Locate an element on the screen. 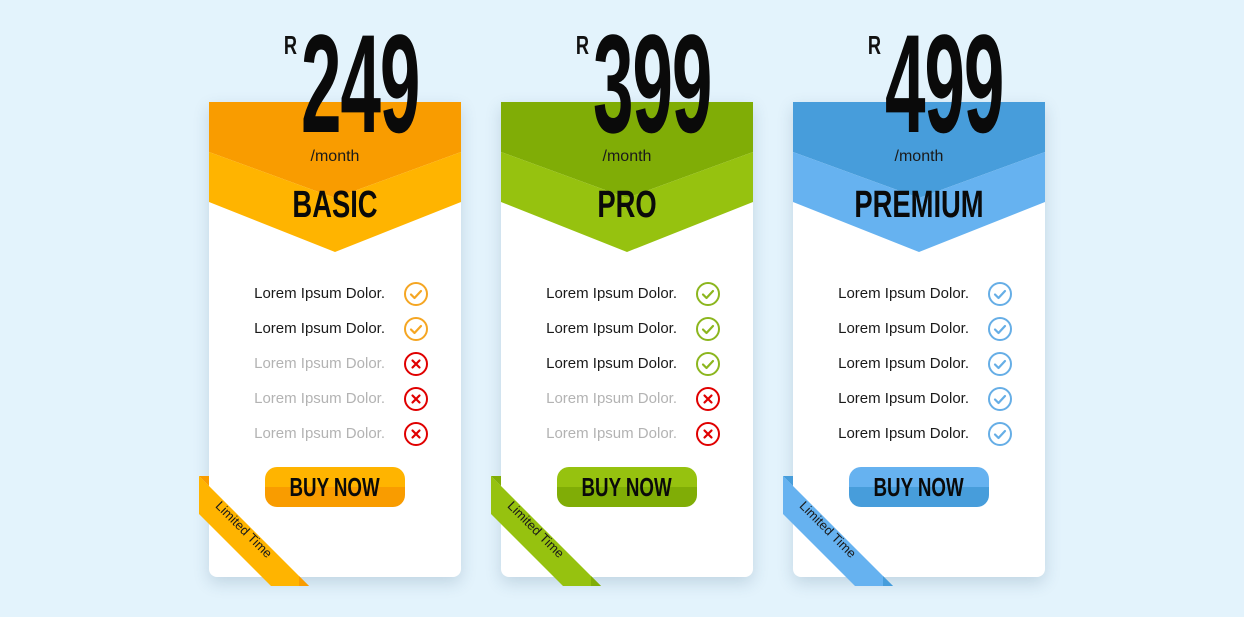 The height and width of the screenshot is (617, 1244). plan-name: PRO is located at coordinates (627, 205).